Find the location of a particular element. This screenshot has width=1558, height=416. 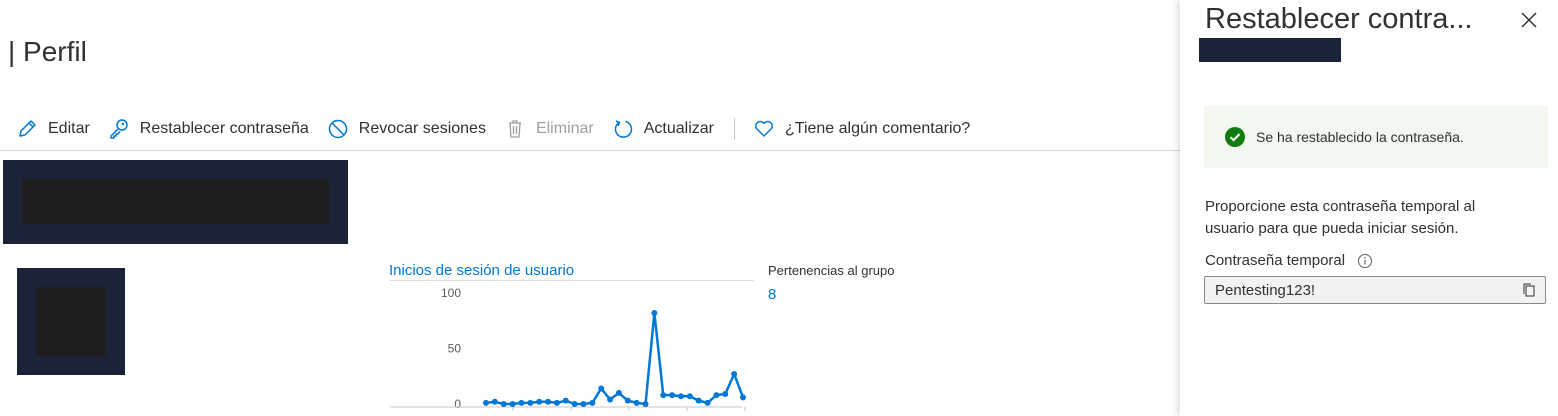

block-icon is located at coordinates (338, 129).